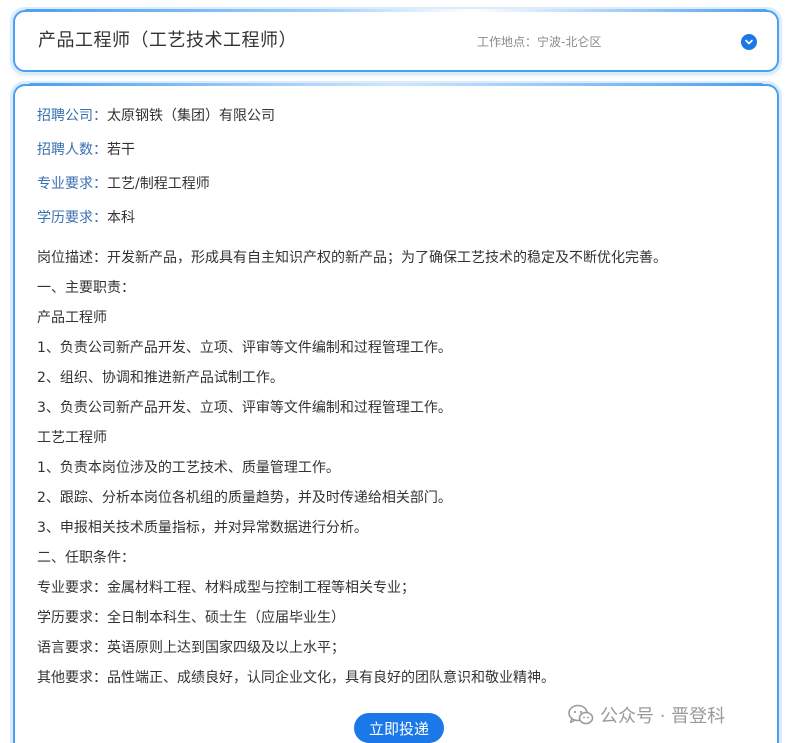 Image resolution: width=788 pixels, height=743 pixels. What do you see at coordinates (72, 150) in the screenshot?
I see `headcount-label: 招聘人数：` at bounding box center [72, 150].